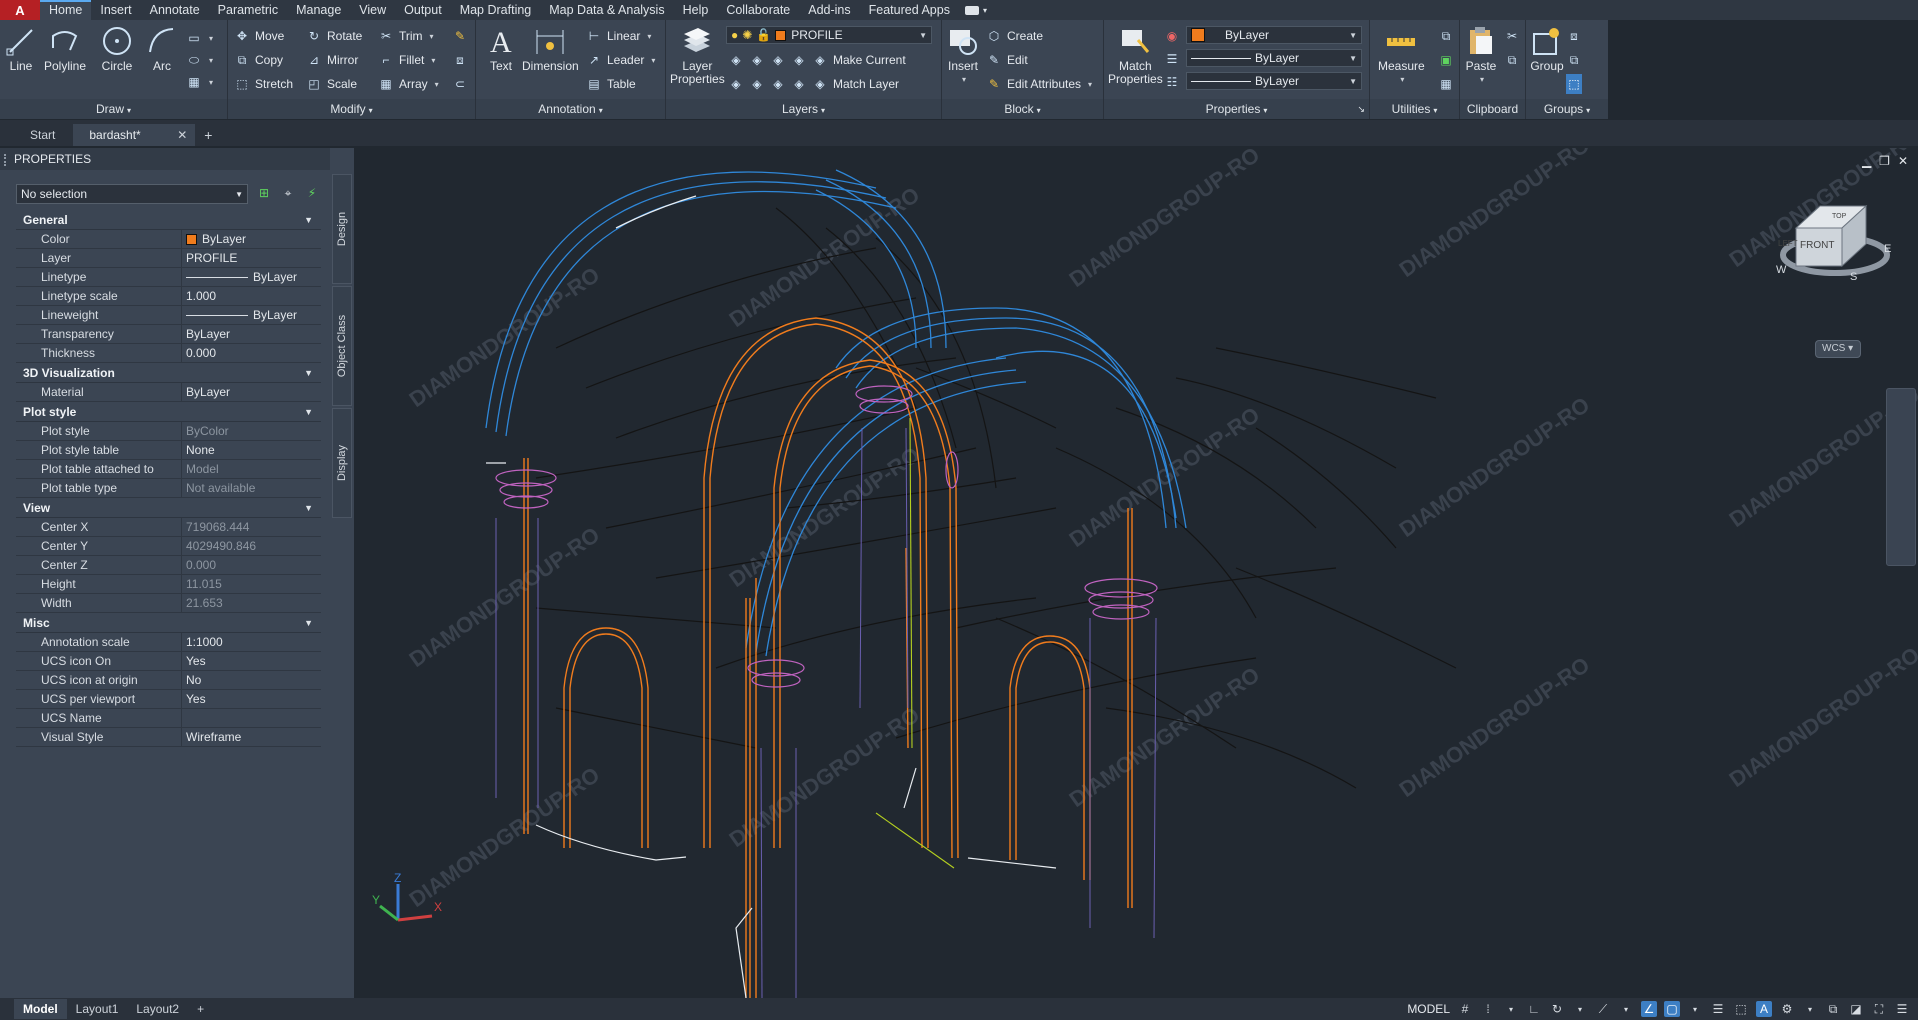 Image resolution: width=1918 pixels, height=1020 pixels. What do you see at coordinates (168, 718) in the screenshot?
I see `property-row-ucs-name: UCS Name` at bounding box center [168, 718].